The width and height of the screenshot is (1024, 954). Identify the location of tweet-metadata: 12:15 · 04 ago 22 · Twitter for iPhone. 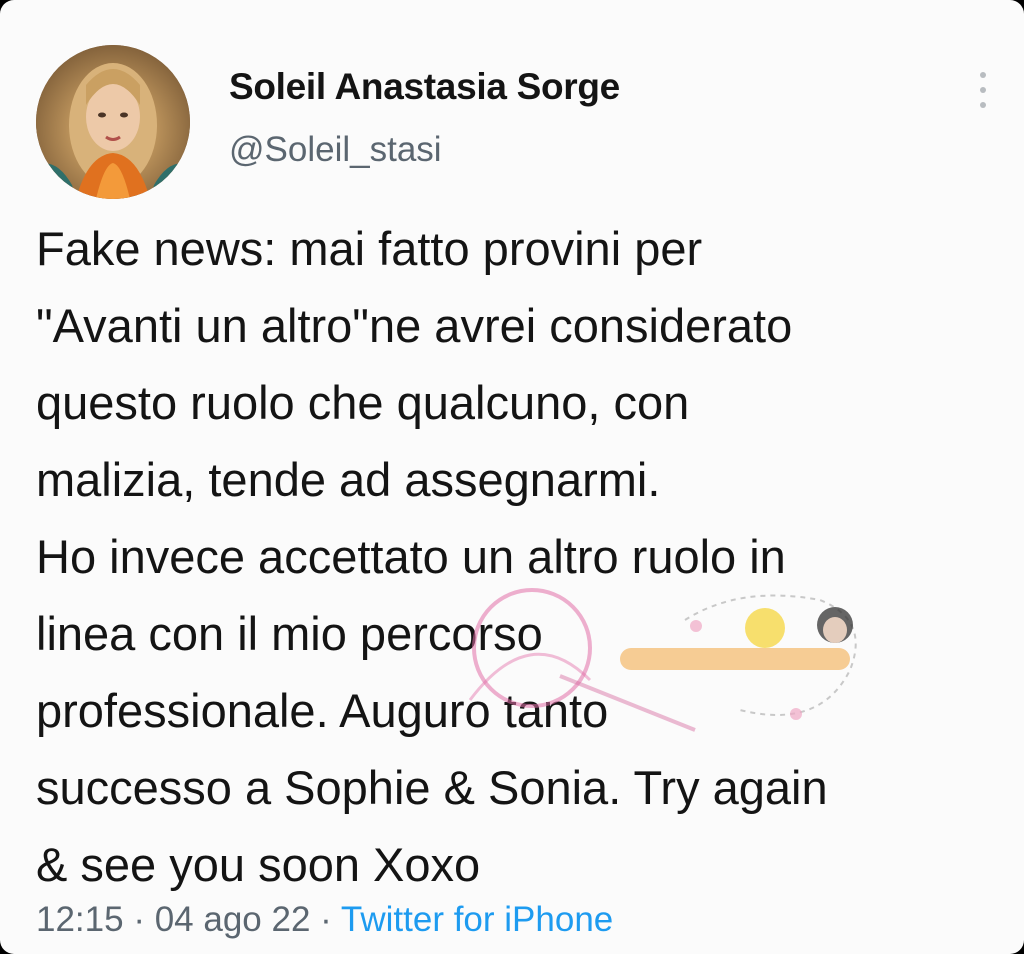
(324, 920).